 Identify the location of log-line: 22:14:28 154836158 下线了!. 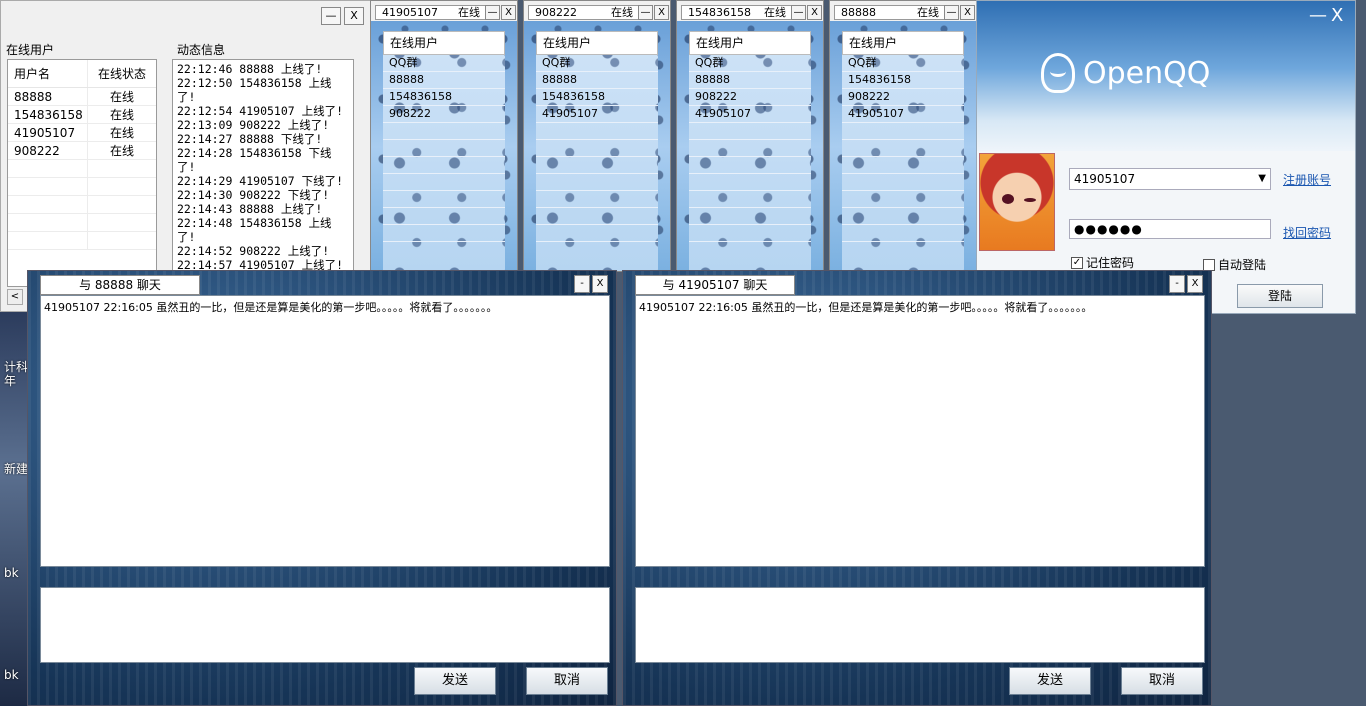
(254, 160).